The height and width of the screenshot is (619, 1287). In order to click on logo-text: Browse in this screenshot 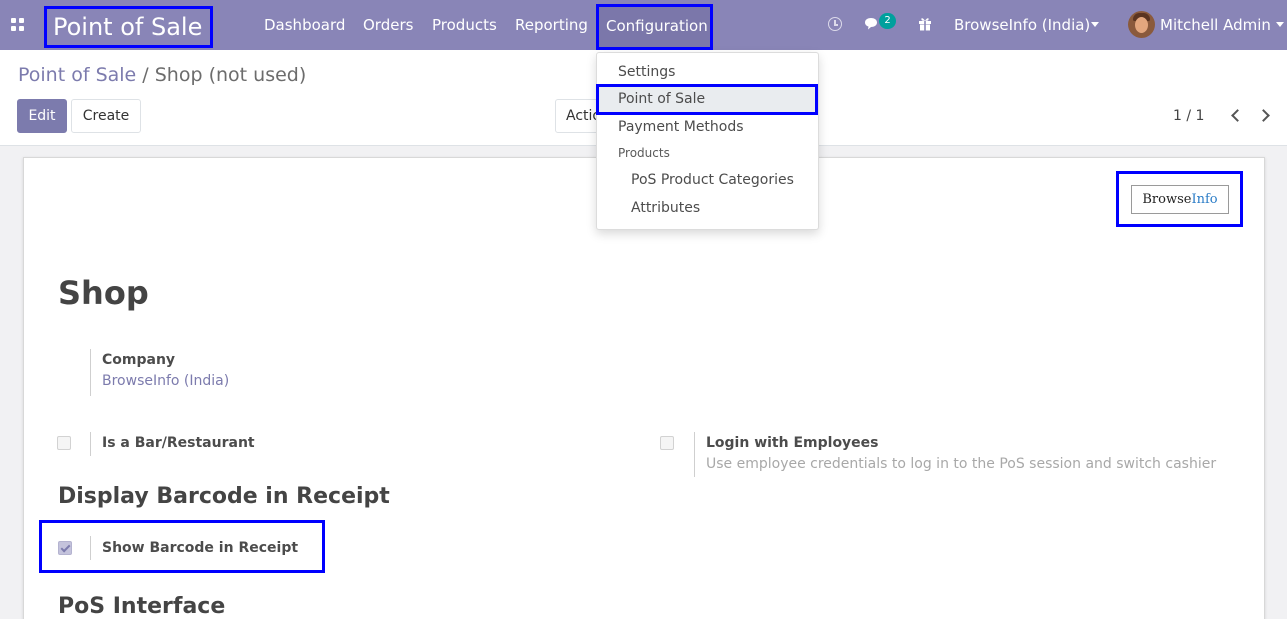, I will do `click(1167, 199)`.